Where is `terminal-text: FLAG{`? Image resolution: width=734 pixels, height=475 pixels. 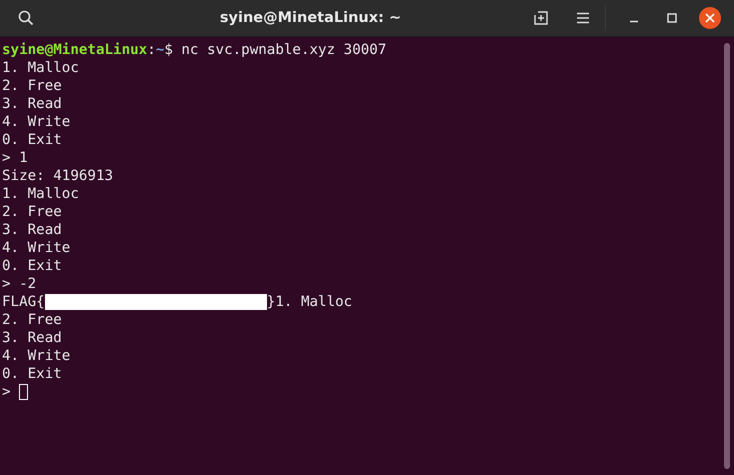 terminal-text: FLAG{ is located at coordinates (23, 302).